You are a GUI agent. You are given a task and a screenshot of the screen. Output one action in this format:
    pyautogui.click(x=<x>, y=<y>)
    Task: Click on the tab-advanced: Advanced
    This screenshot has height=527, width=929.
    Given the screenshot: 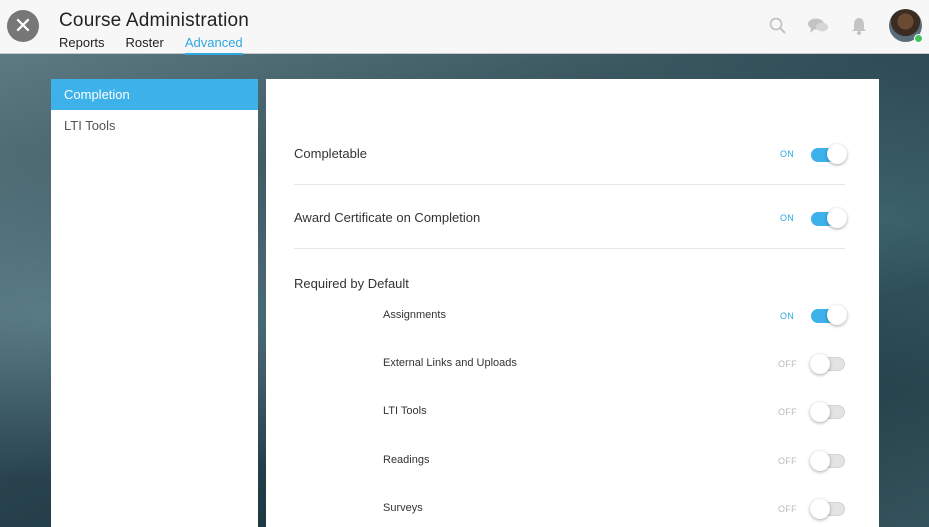 What is the action you would take?
    pyautogui.click(x=213, y=45)
    